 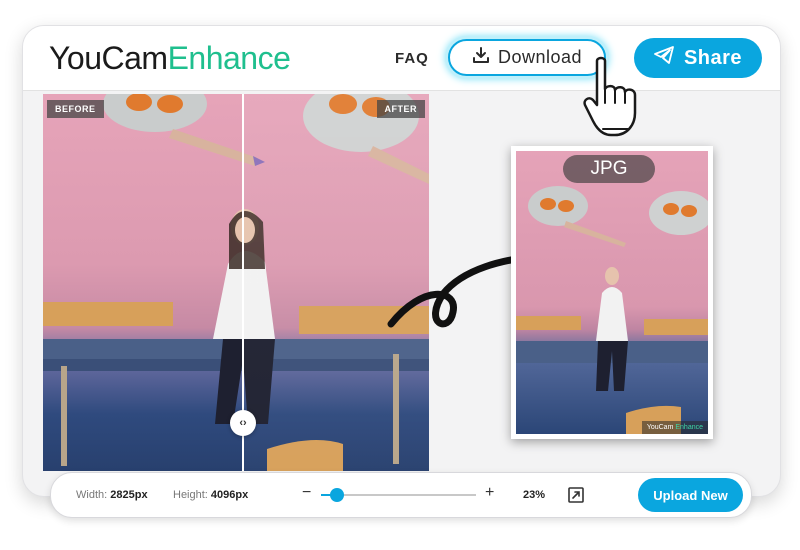 I want to click on top-bar: YouCamEnhance FAQ Download Share, so click(x=401, y=58).